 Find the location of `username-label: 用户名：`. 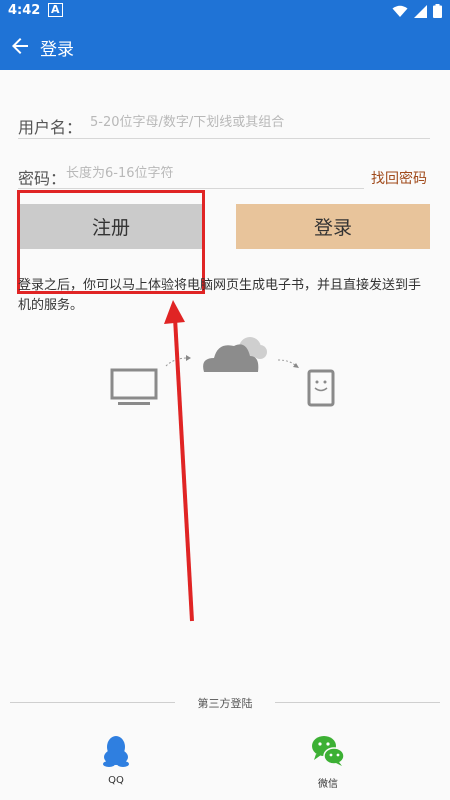

username-label: 用户名： is located at coordinates (50, 127).